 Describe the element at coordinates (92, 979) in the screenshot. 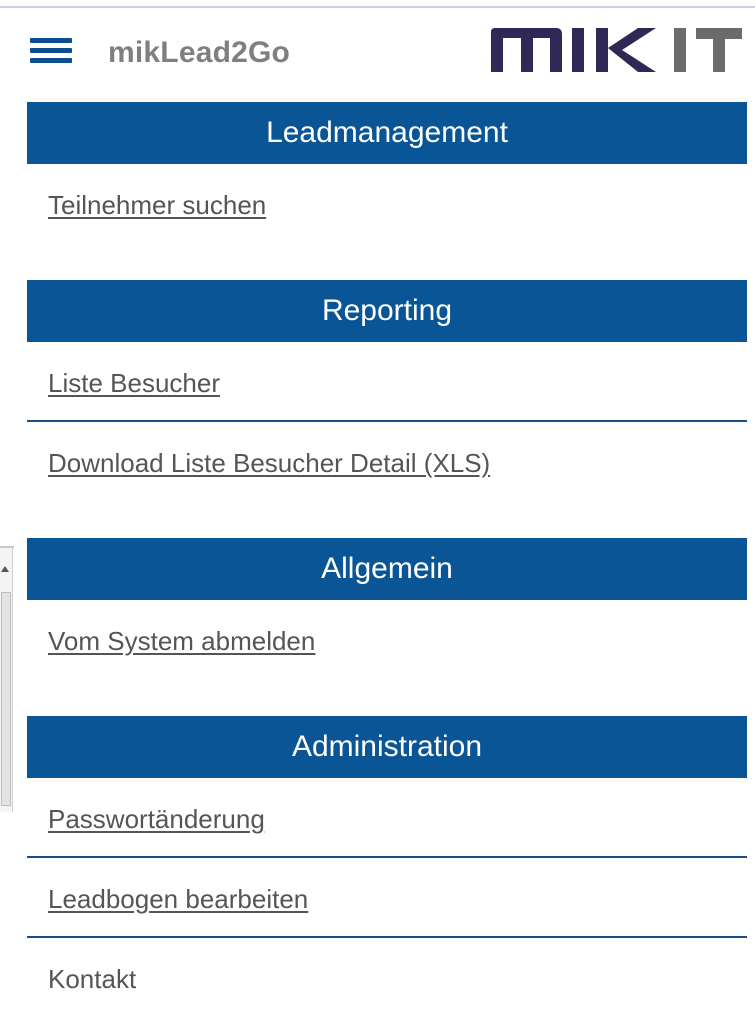

I see `menu-link-kontakt: Kontakt` at that location.